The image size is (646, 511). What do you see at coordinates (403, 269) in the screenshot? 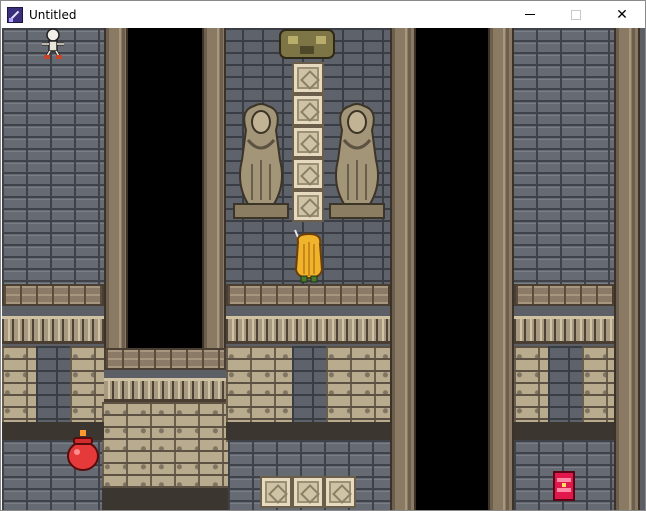
I see `pillar-mid-right` at bounding box center [403, 269].